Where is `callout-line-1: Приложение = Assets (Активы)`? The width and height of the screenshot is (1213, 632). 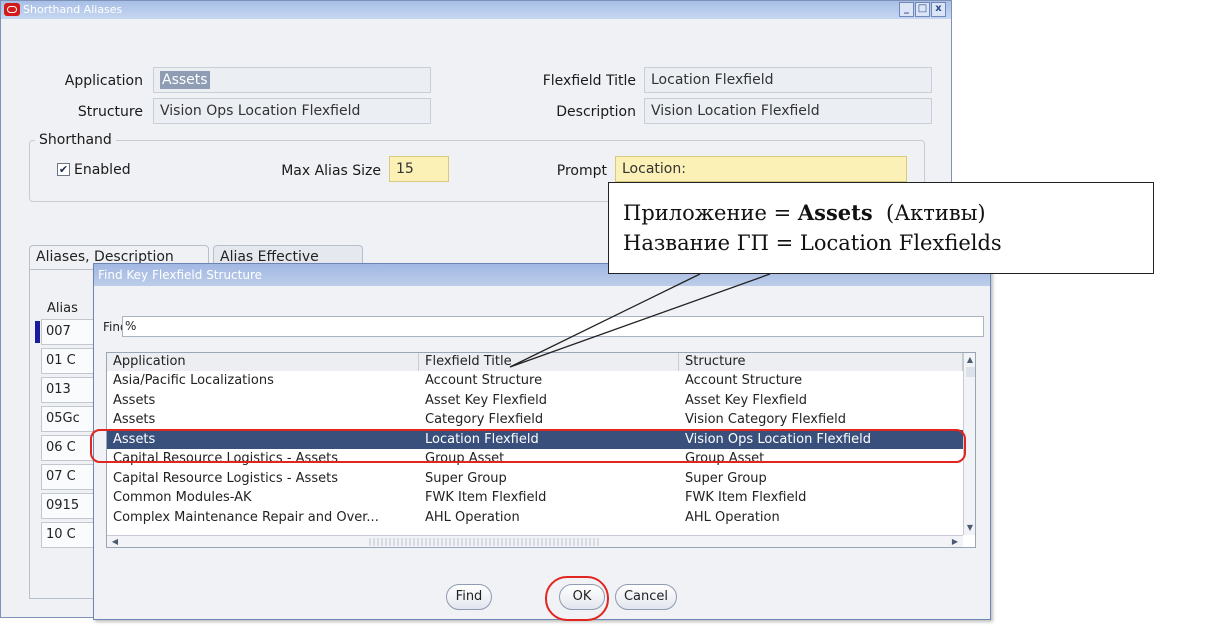
callout-line-1: Приложение = Assets (Активы) is located at coordinates (804, 213).